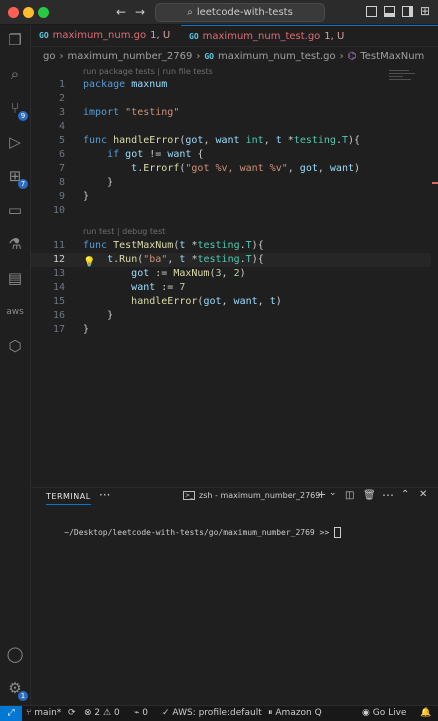  I want to click on tab-terminal: TERMINAL, so click(68, 498).